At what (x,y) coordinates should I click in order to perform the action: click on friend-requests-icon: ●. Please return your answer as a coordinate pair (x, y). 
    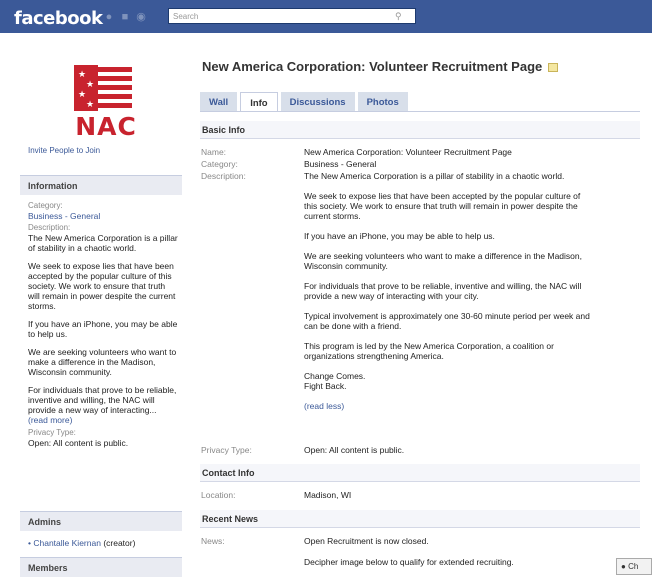
    Looking at the image, I should click on (109, 17).